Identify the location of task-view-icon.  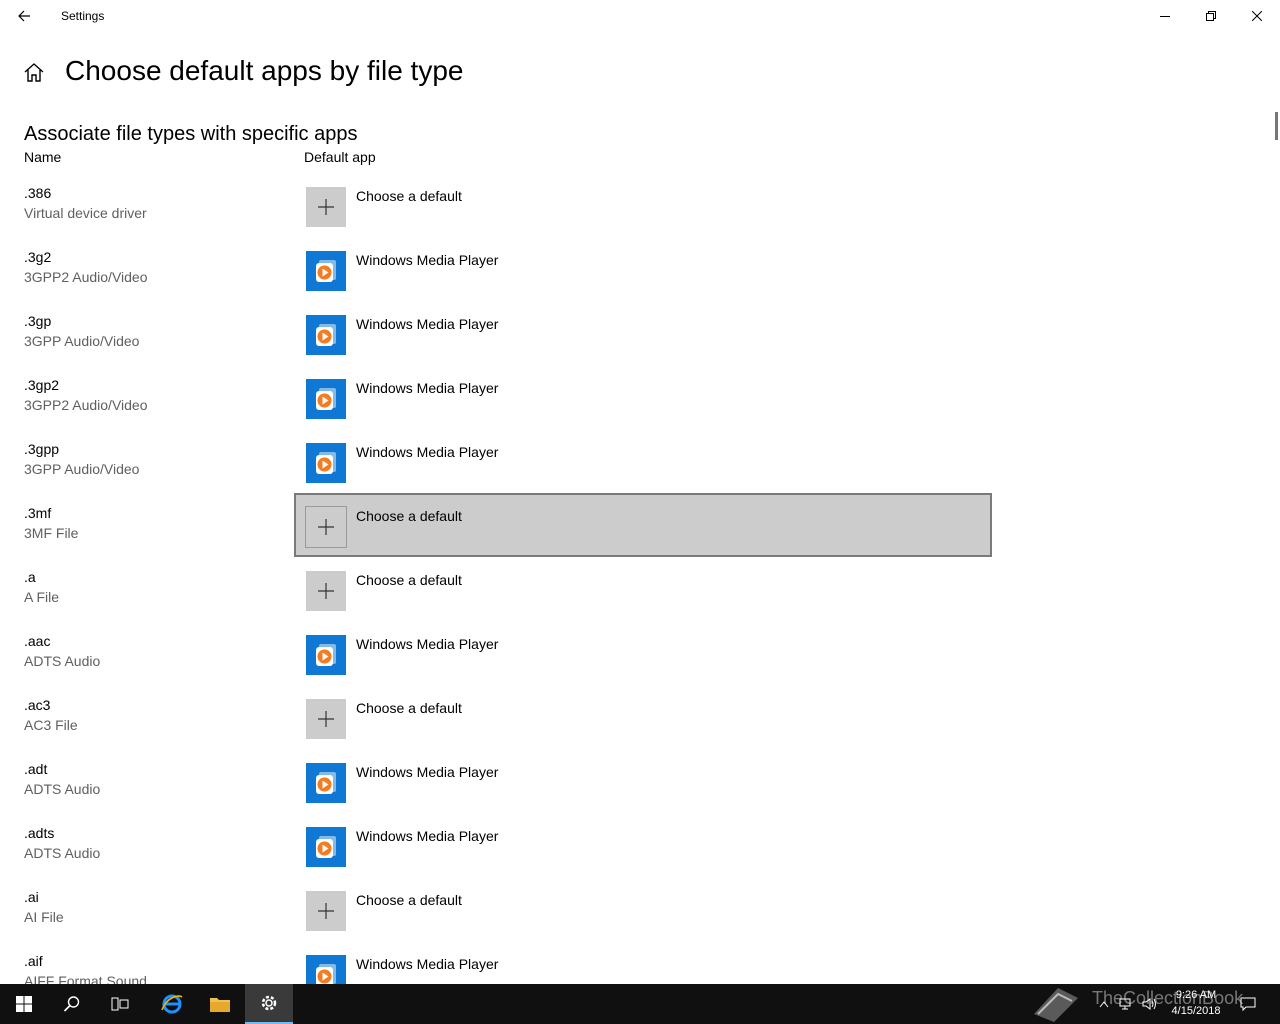
(120, 1004).